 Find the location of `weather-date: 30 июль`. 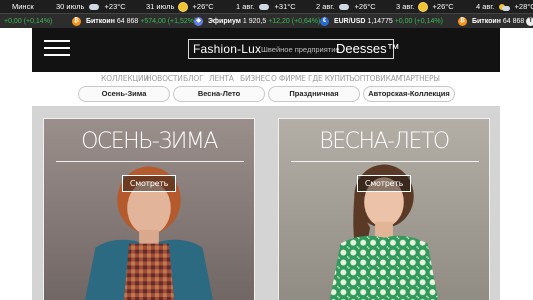

weather-date: 30 июль is located at coordinates (70, 6).